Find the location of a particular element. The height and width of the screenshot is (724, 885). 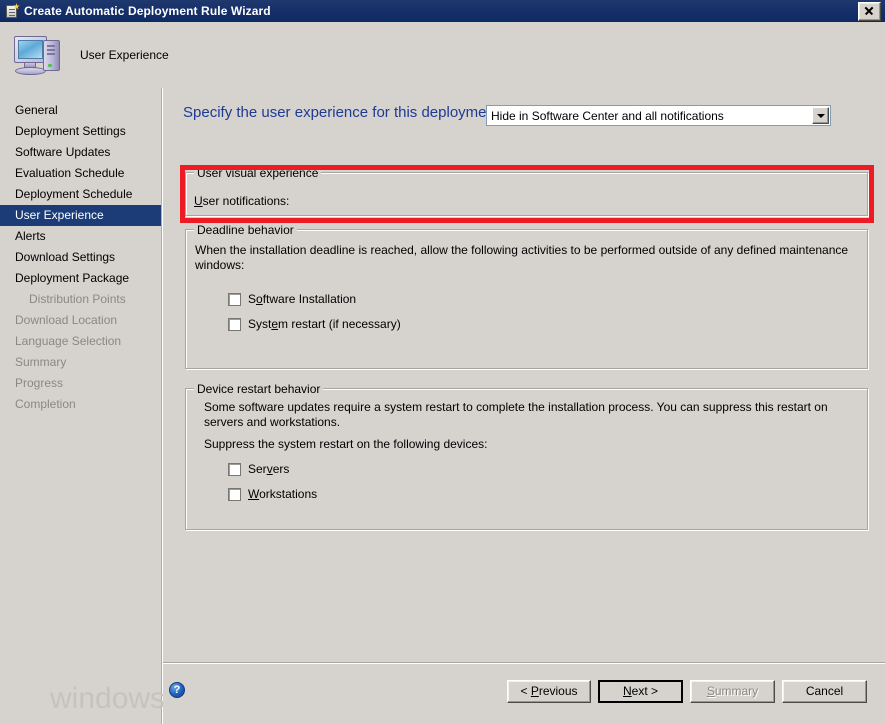

sidebar-item-completion: Completion is located at coordinates (45, 404).